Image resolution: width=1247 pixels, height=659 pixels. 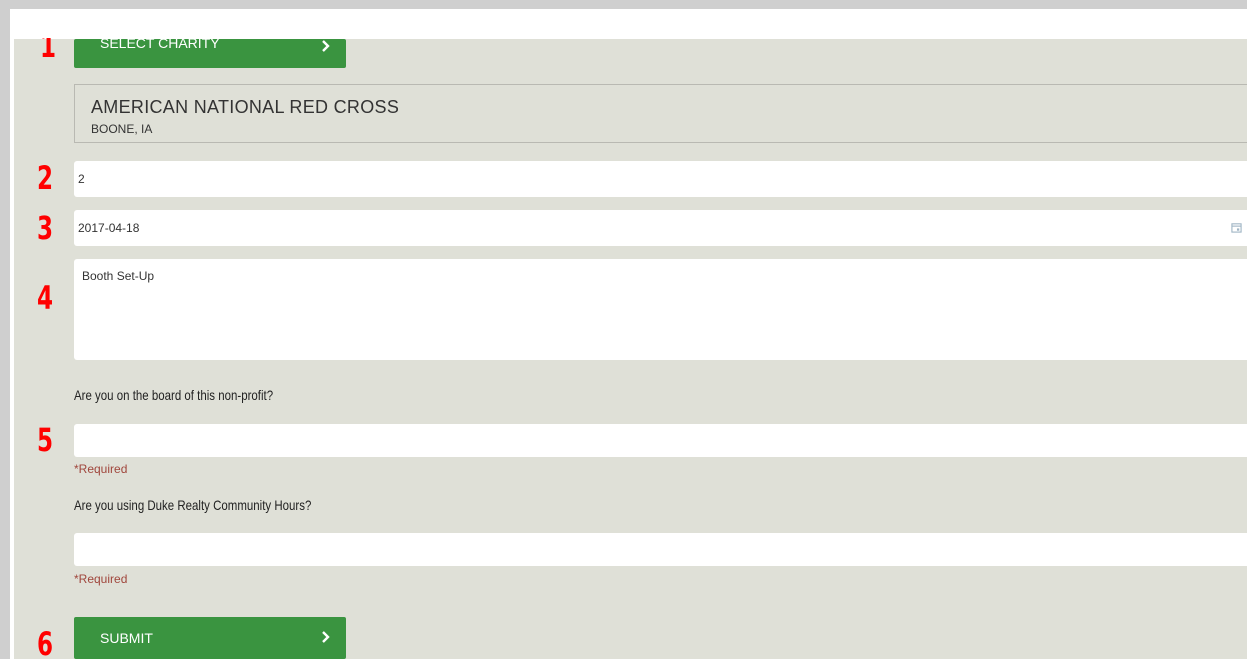 What do you see at coordinates (45, 298) in the screenshot?
I see `step-number-4: 4` at bounding box center [45, 298].